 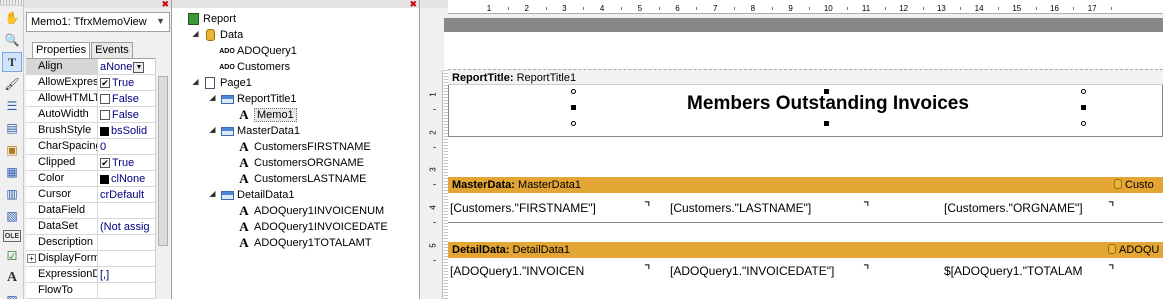 I want to click on band-icon: ☰, so click(x=12, y=106).